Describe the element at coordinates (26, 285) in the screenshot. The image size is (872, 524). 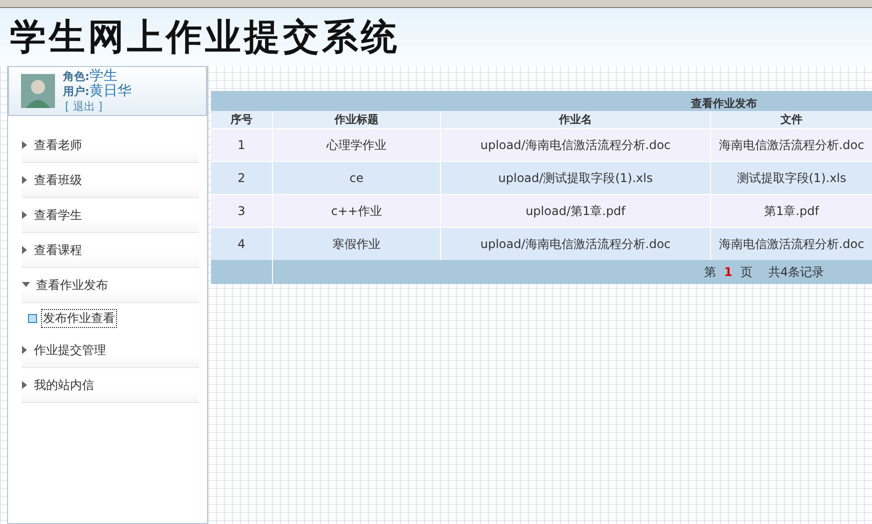
I see `caret-down-icon` at that location.